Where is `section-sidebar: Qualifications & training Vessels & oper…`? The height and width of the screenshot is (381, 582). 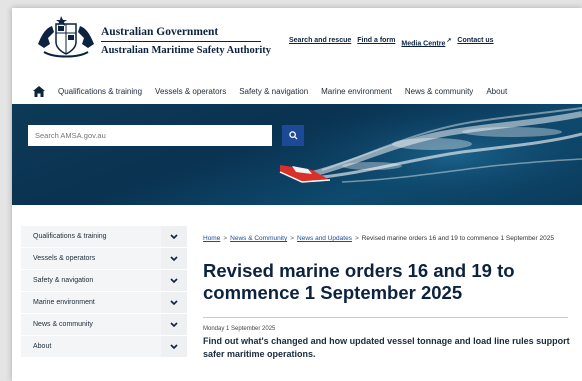
section-sidebar: Qualifications & training Vessels & oper… is located at coordinates (104, 292).